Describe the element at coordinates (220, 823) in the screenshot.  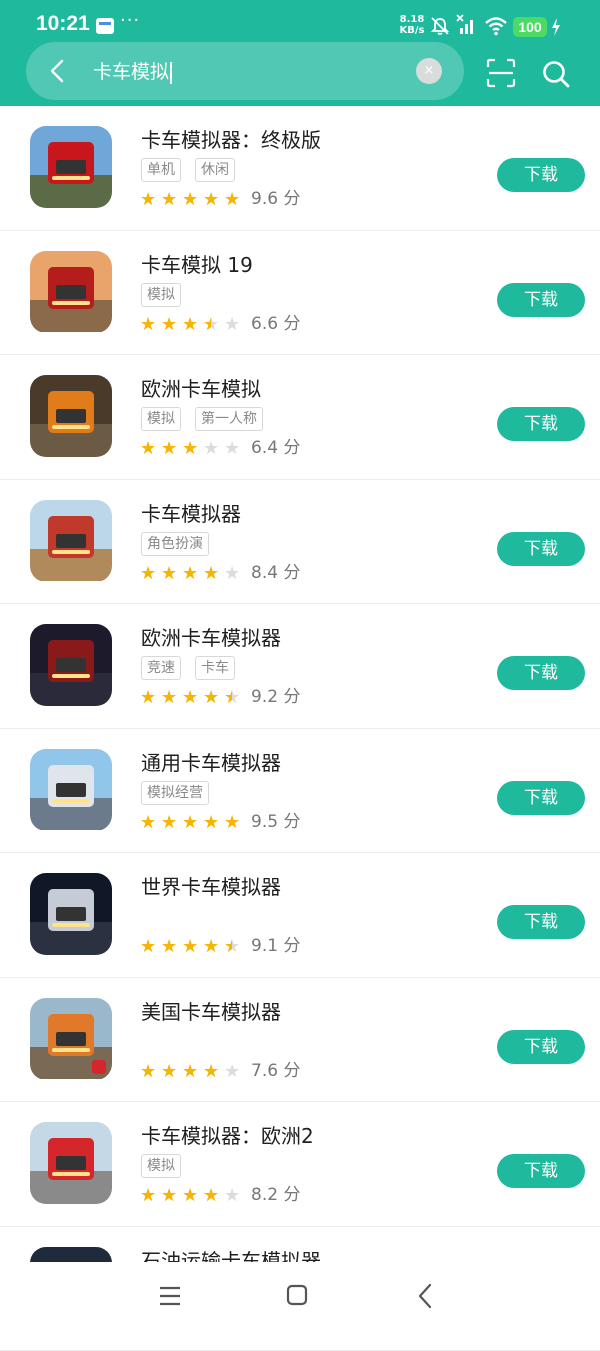
I see `star-rating: ★★★★★★★★★★9.5 分` at that location.